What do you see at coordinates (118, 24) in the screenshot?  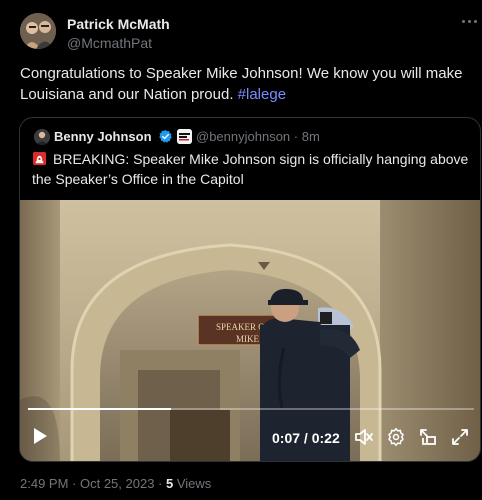 I see `author-name: Patrick McMath` at bounding box center [118, 24].